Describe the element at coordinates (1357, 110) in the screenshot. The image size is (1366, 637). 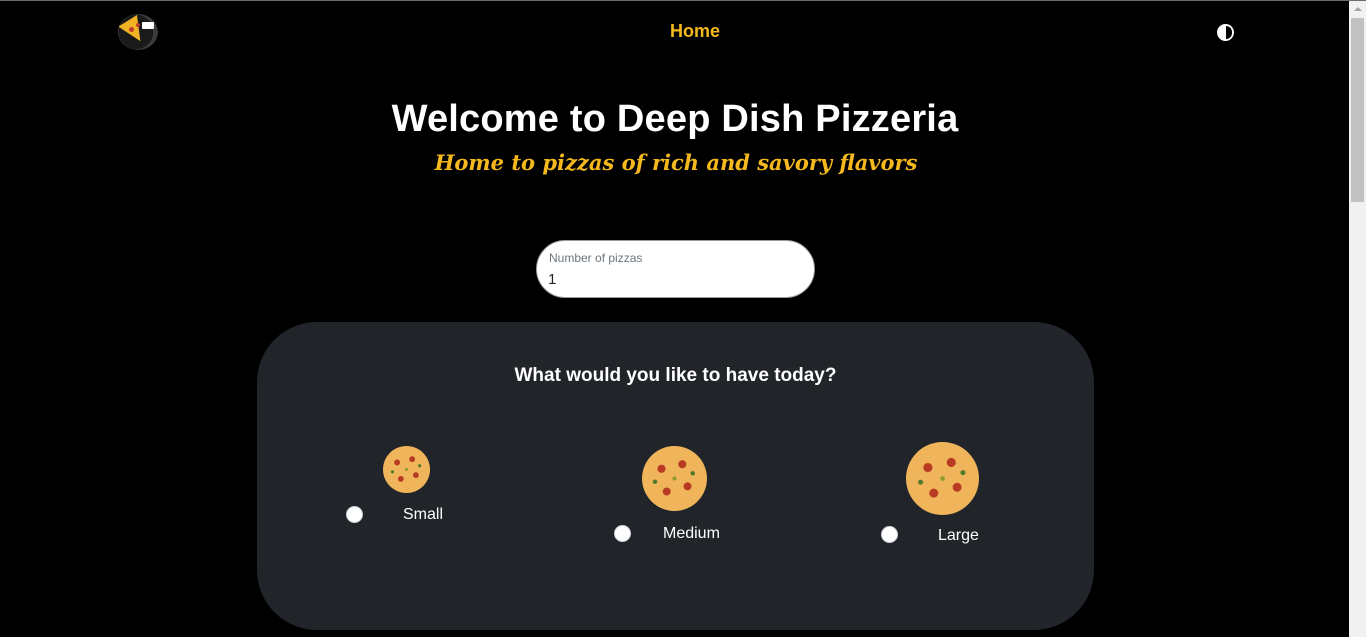
I see `scrollbar-thumb` at that location.